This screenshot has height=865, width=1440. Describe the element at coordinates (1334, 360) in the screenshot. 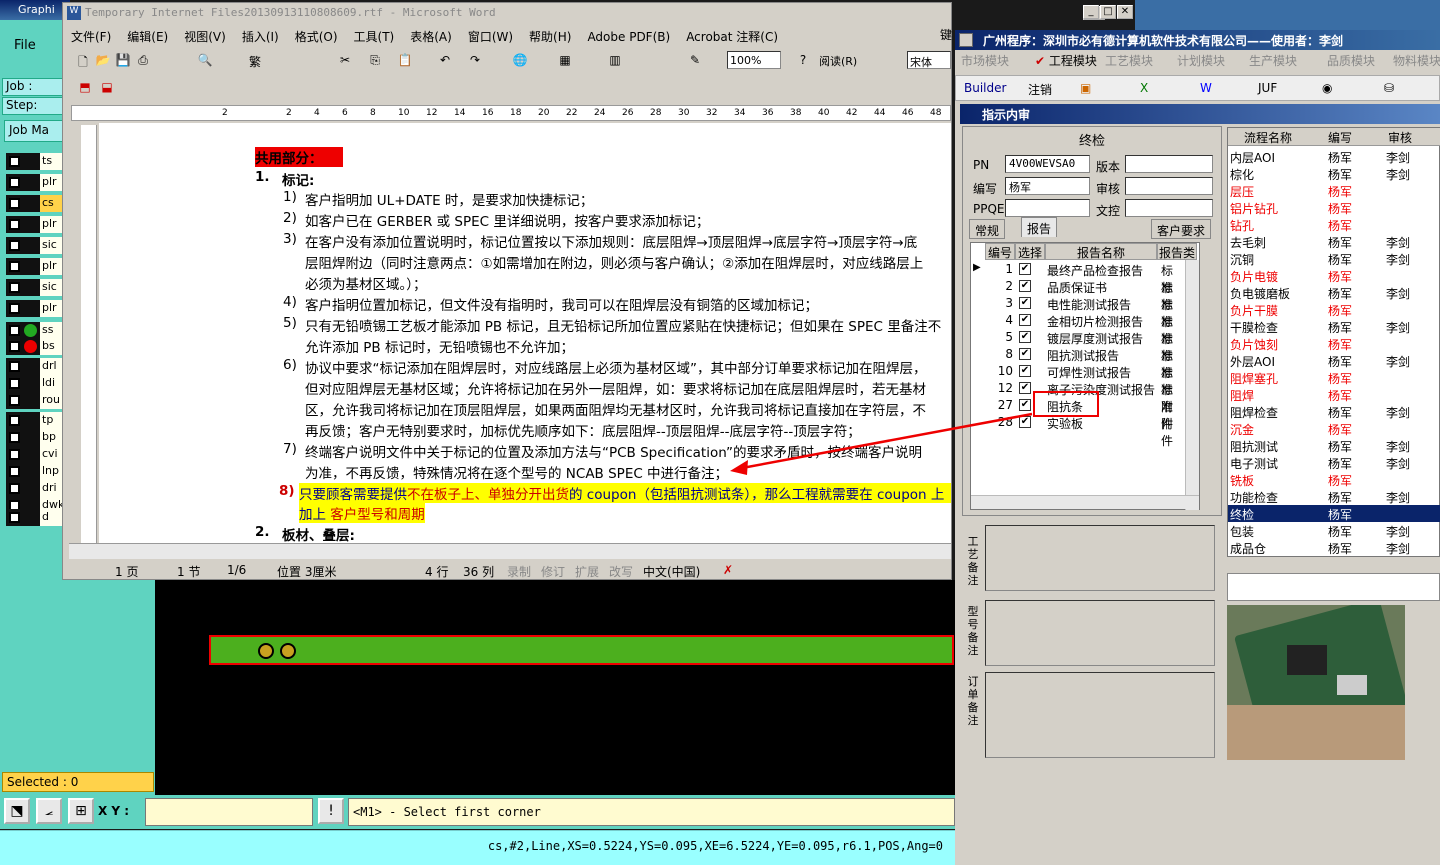

I see `process-row: 外层AOI 杨军 李剑` at that location.